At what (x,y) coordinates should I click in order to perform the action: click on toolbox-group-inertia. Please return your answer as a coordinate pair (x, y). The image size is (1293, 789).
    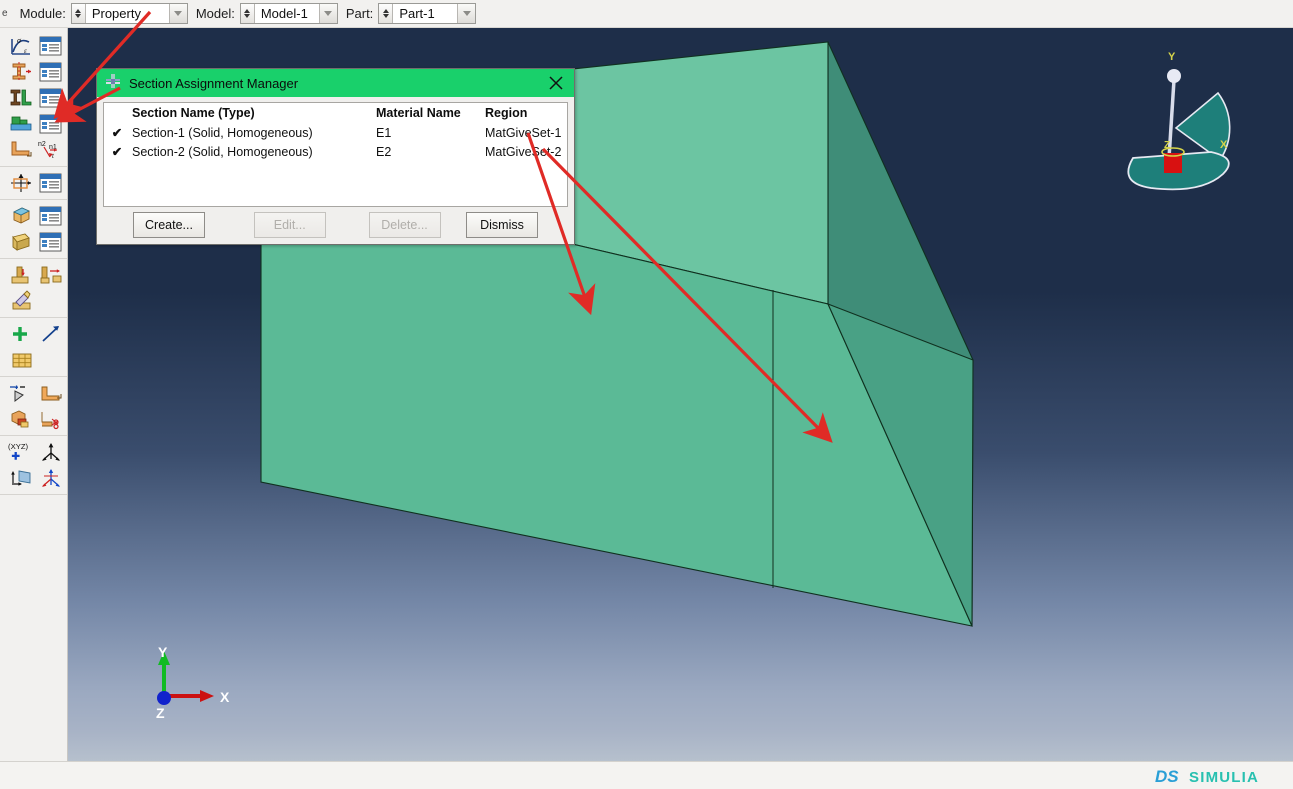
    Looking at the image, I should click on (33, 288).